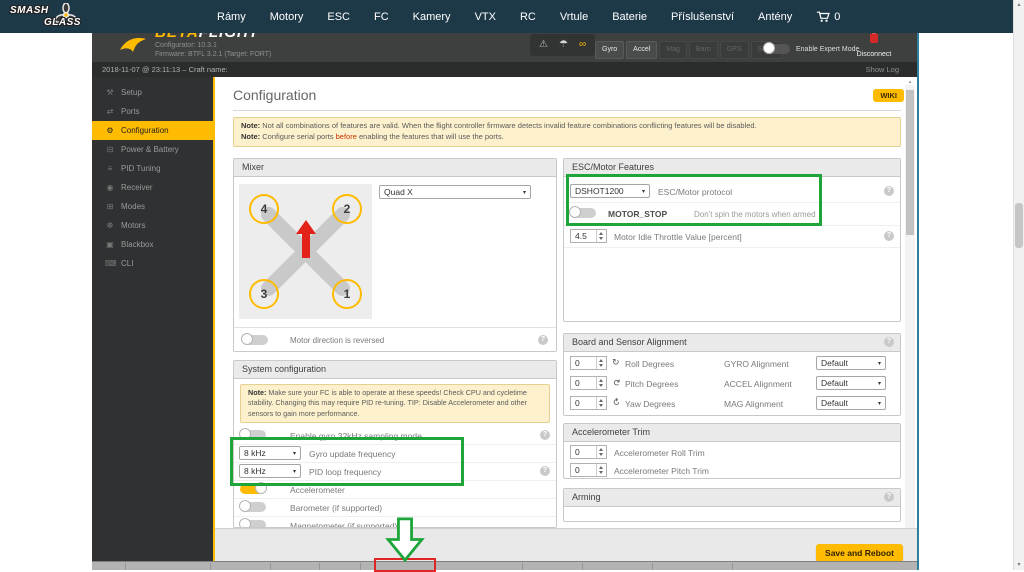 This screenshot has height=572, width=1024. I want to click on motor-idle-input: 4.5, so click(588, 236).